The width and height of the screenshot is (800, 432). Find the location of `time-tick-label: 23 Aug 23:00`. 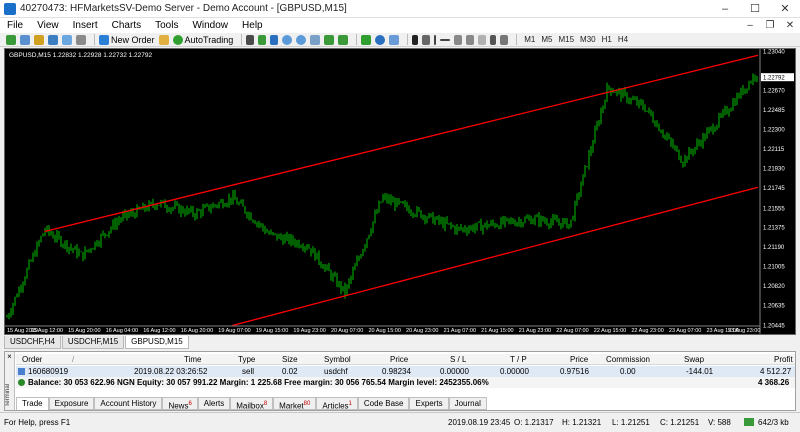

time-tick-label: 23 Aug 23:00 is located at coordinates (744, 331).